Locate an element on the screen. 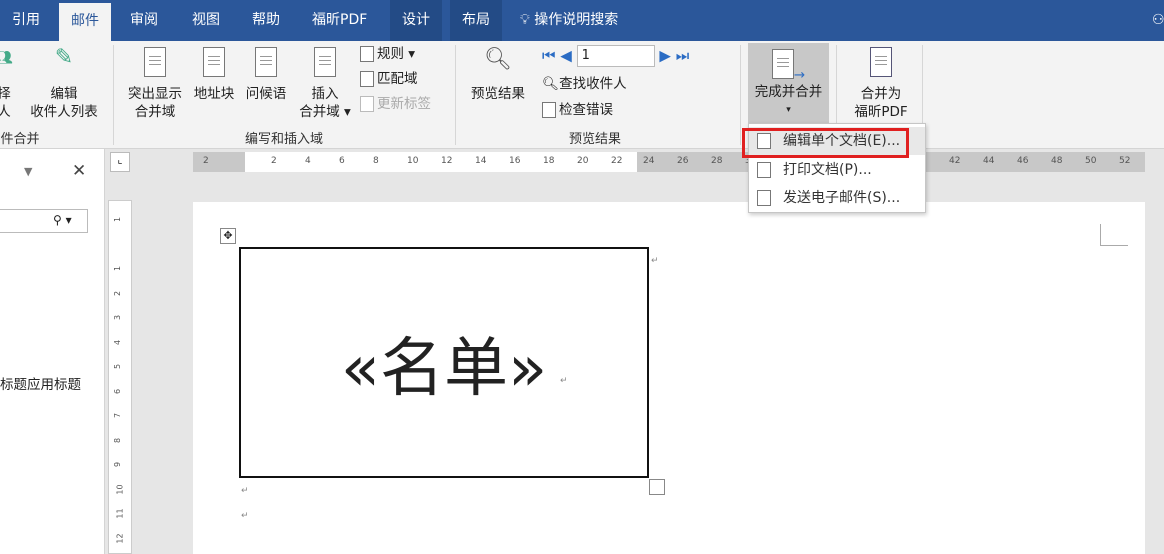  ruler-tick-label: 52 is located at coordinates (1125, 161).